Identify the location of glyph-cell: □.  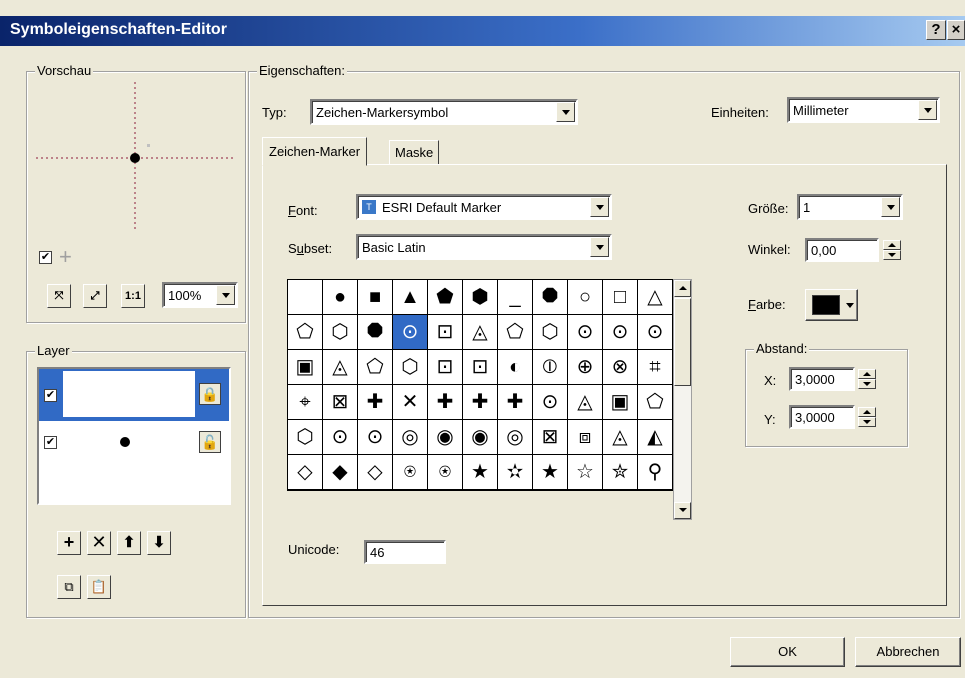
(620, 297).